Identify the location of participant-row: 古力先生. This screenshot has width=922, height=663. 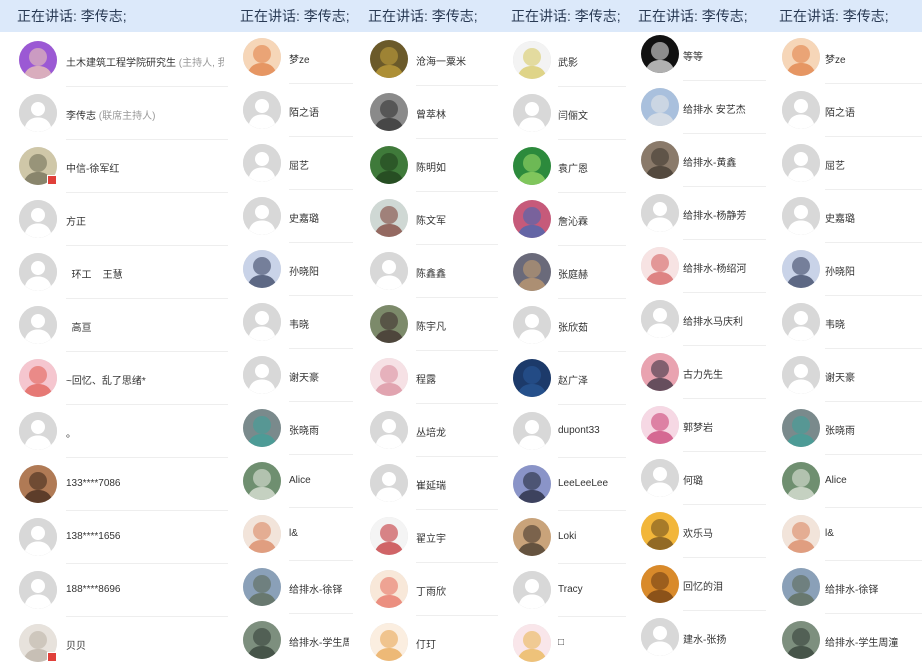
(696, 372).